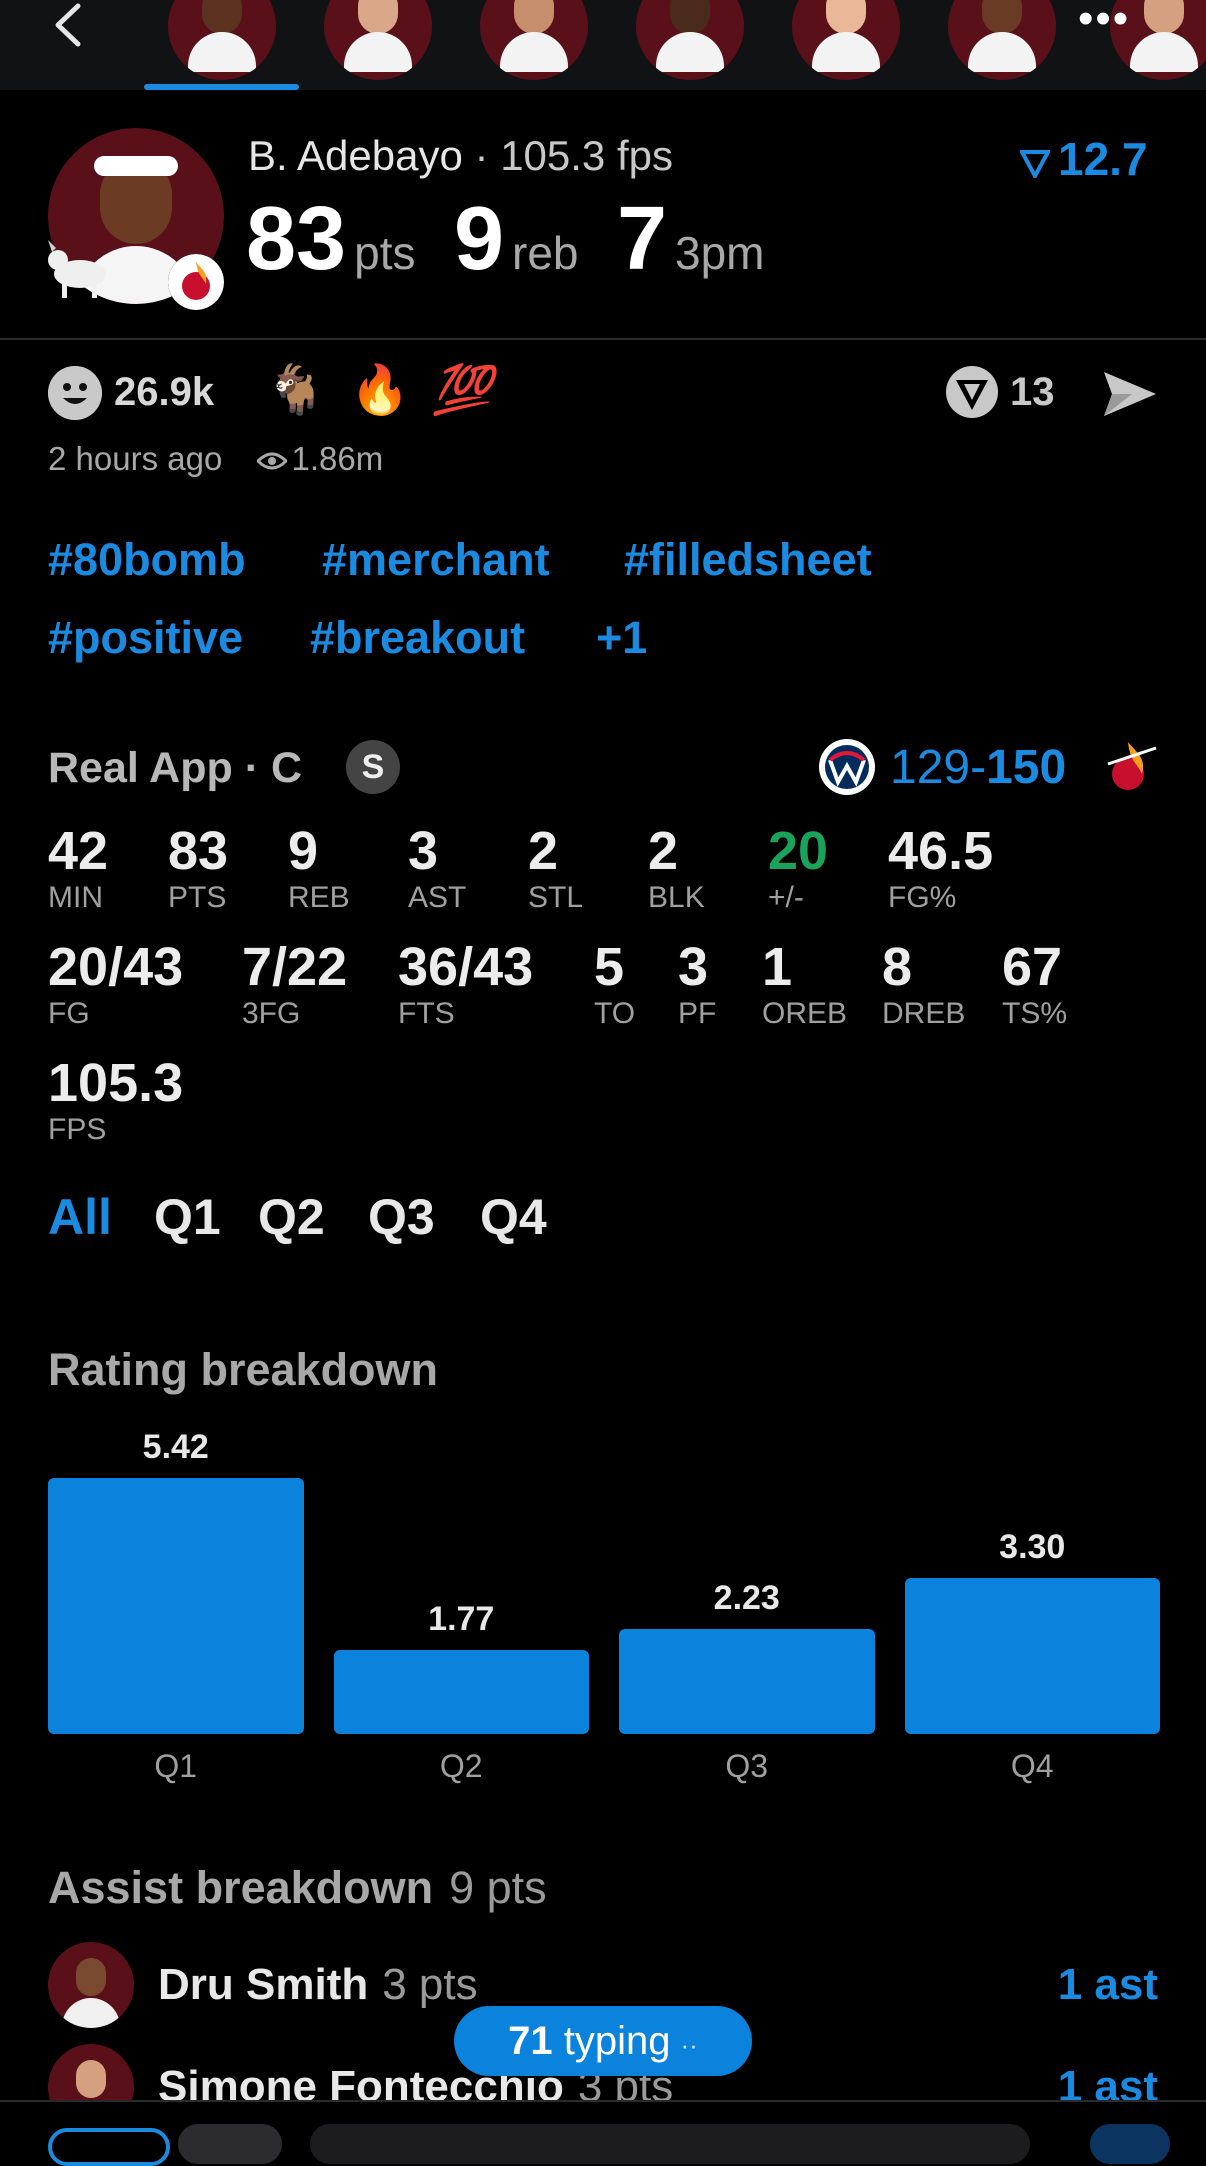 Image resolution: width=1206 pixels, height=2166 pixels. What do you see at coordinates (263, 1984) in the screenshot?
I see `assist-player-name: Dru Smith` at bounding box center [263, 1984].